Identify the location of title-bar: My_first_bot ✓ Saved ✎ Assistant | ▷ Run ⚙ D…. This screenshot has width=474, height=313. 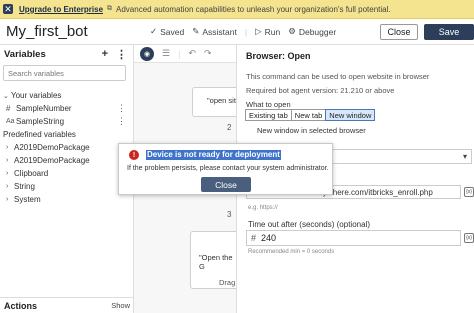
(237, 32).